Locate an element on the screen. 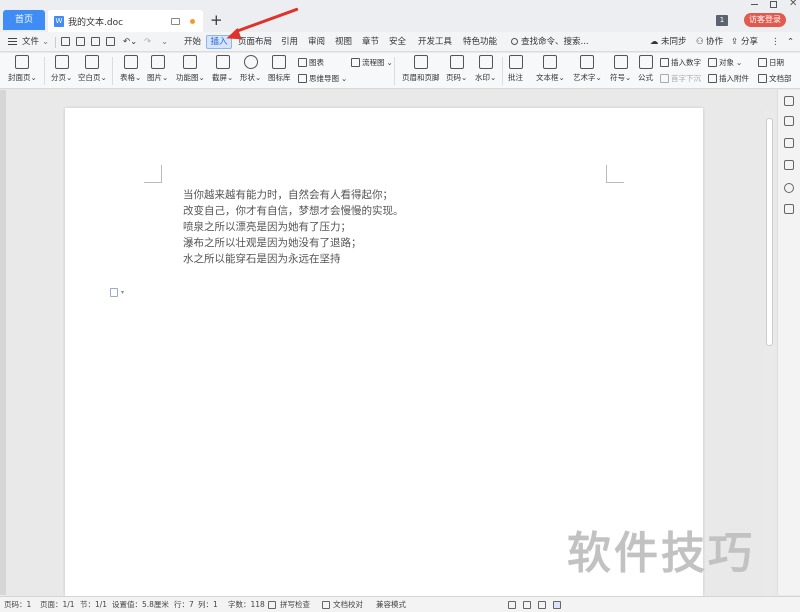 Image resolution: width=800 pixels, height=612 pixels. scrollbar-thumb is located at coordinates (769, 232).